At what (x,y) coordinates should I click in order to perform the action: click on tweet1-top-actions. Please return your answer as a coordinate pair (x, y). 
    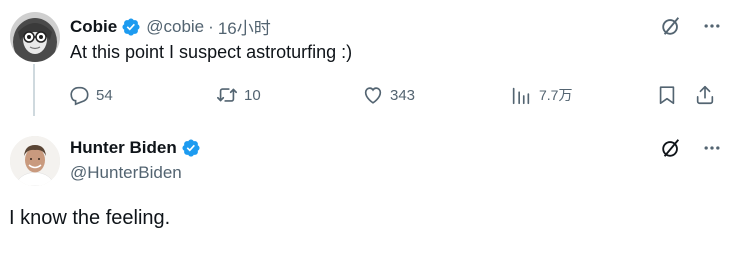
    Looking at the image, I should click on (691, 26).